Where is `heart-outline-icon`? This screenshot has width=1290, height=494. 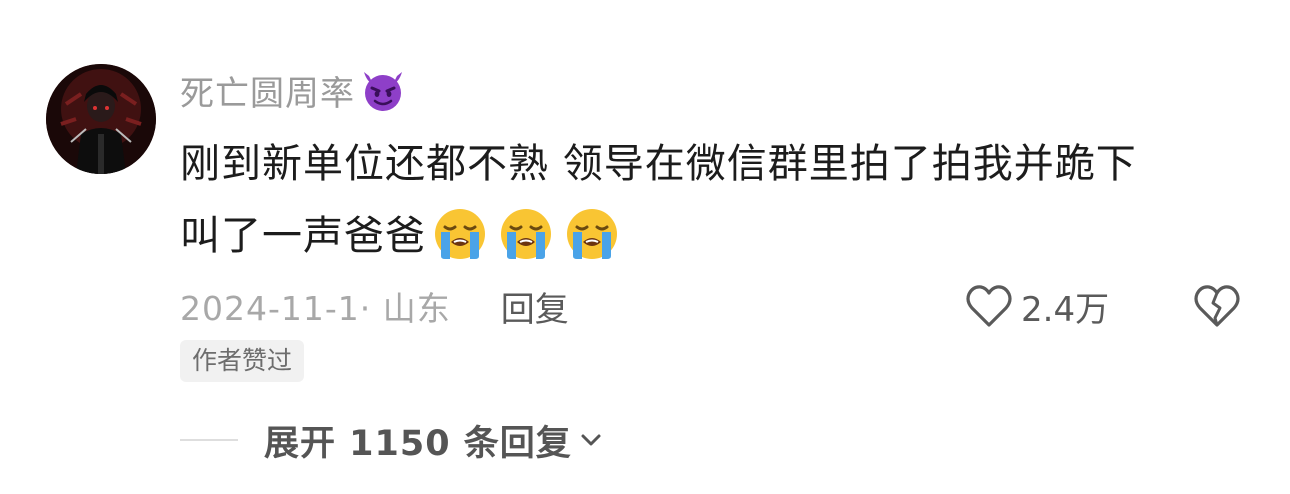
heart-outline-icon is located at coordinates (989, 306).